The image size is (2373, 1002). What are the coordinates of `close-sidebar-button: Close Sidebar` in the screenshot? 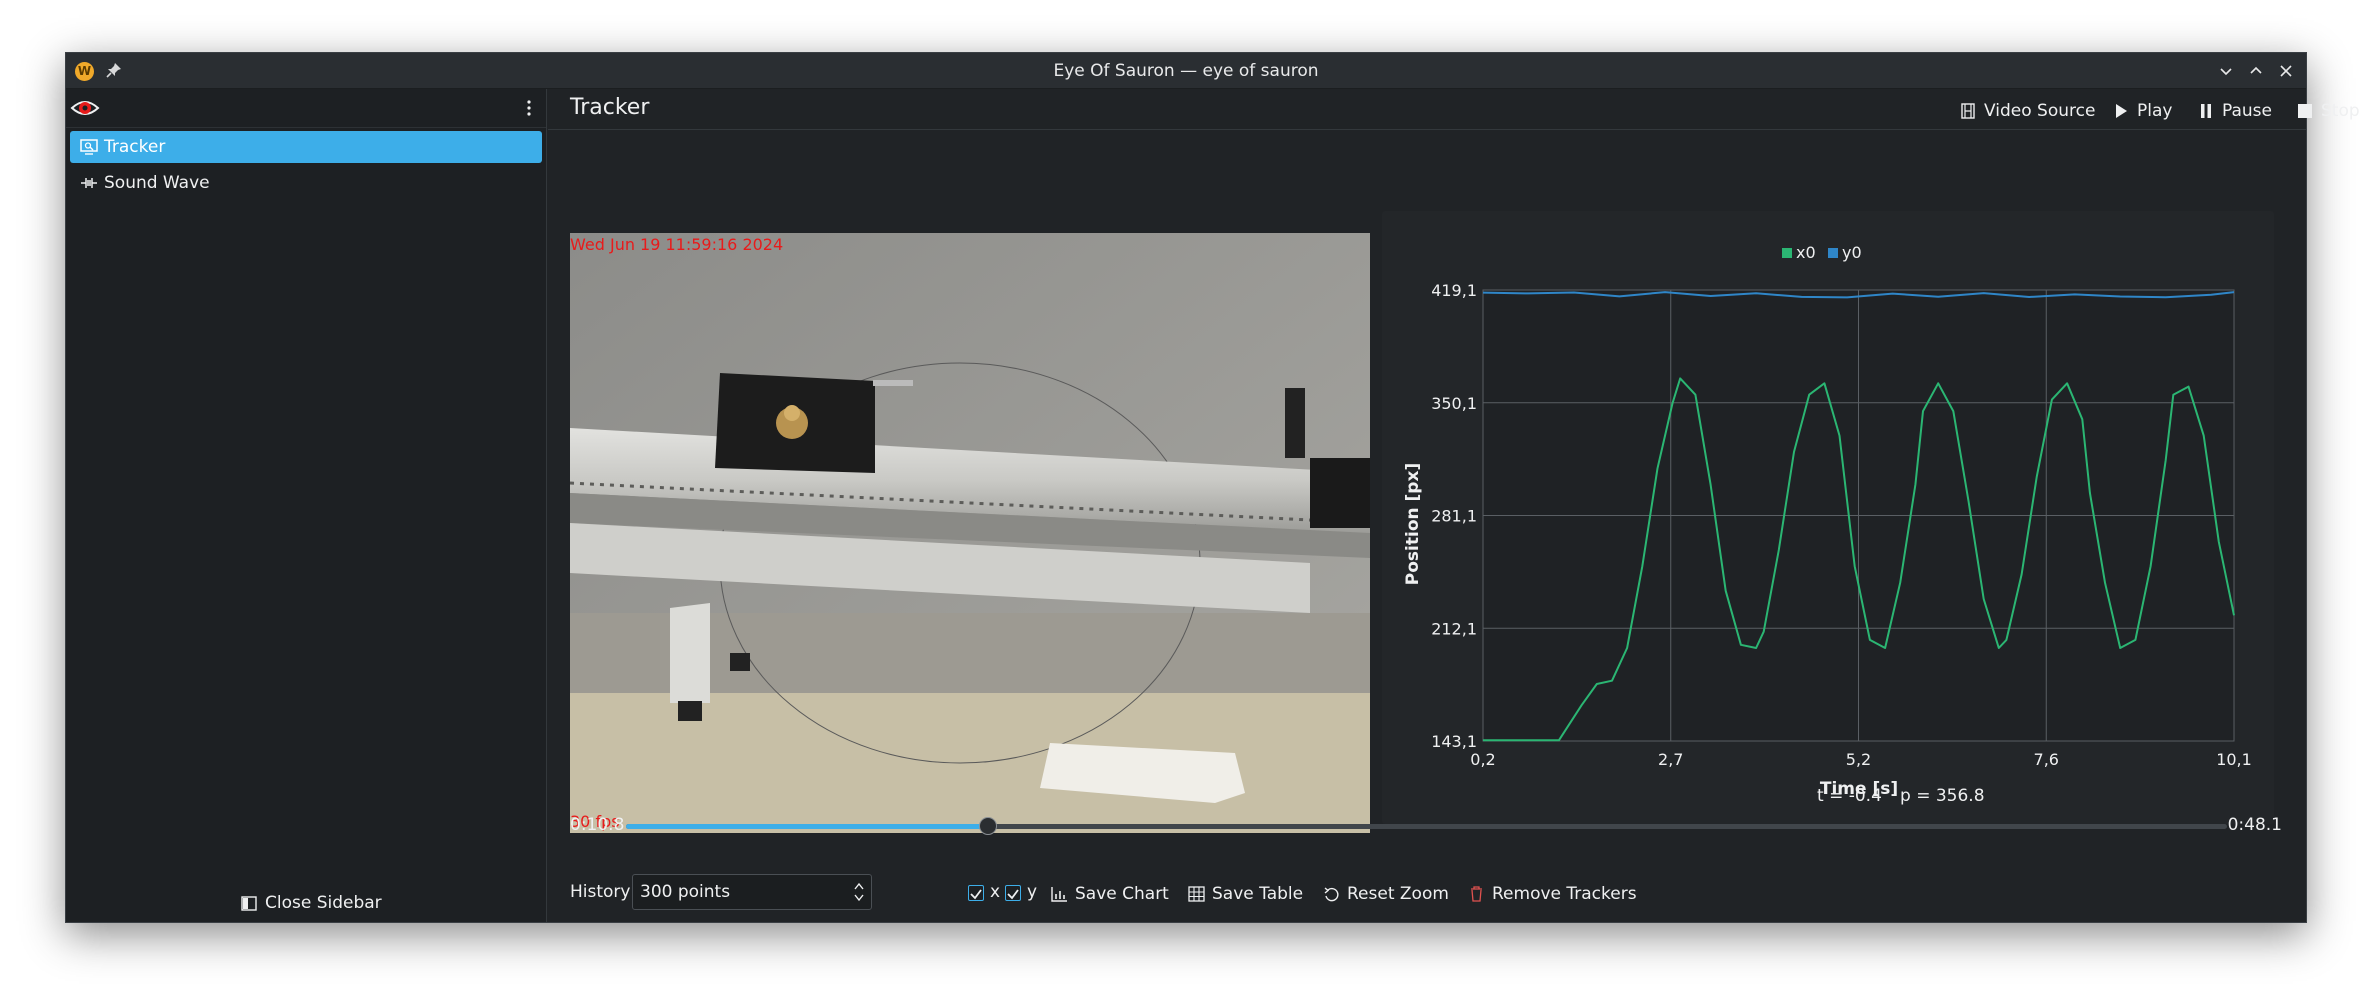 It's located at (311, 903).